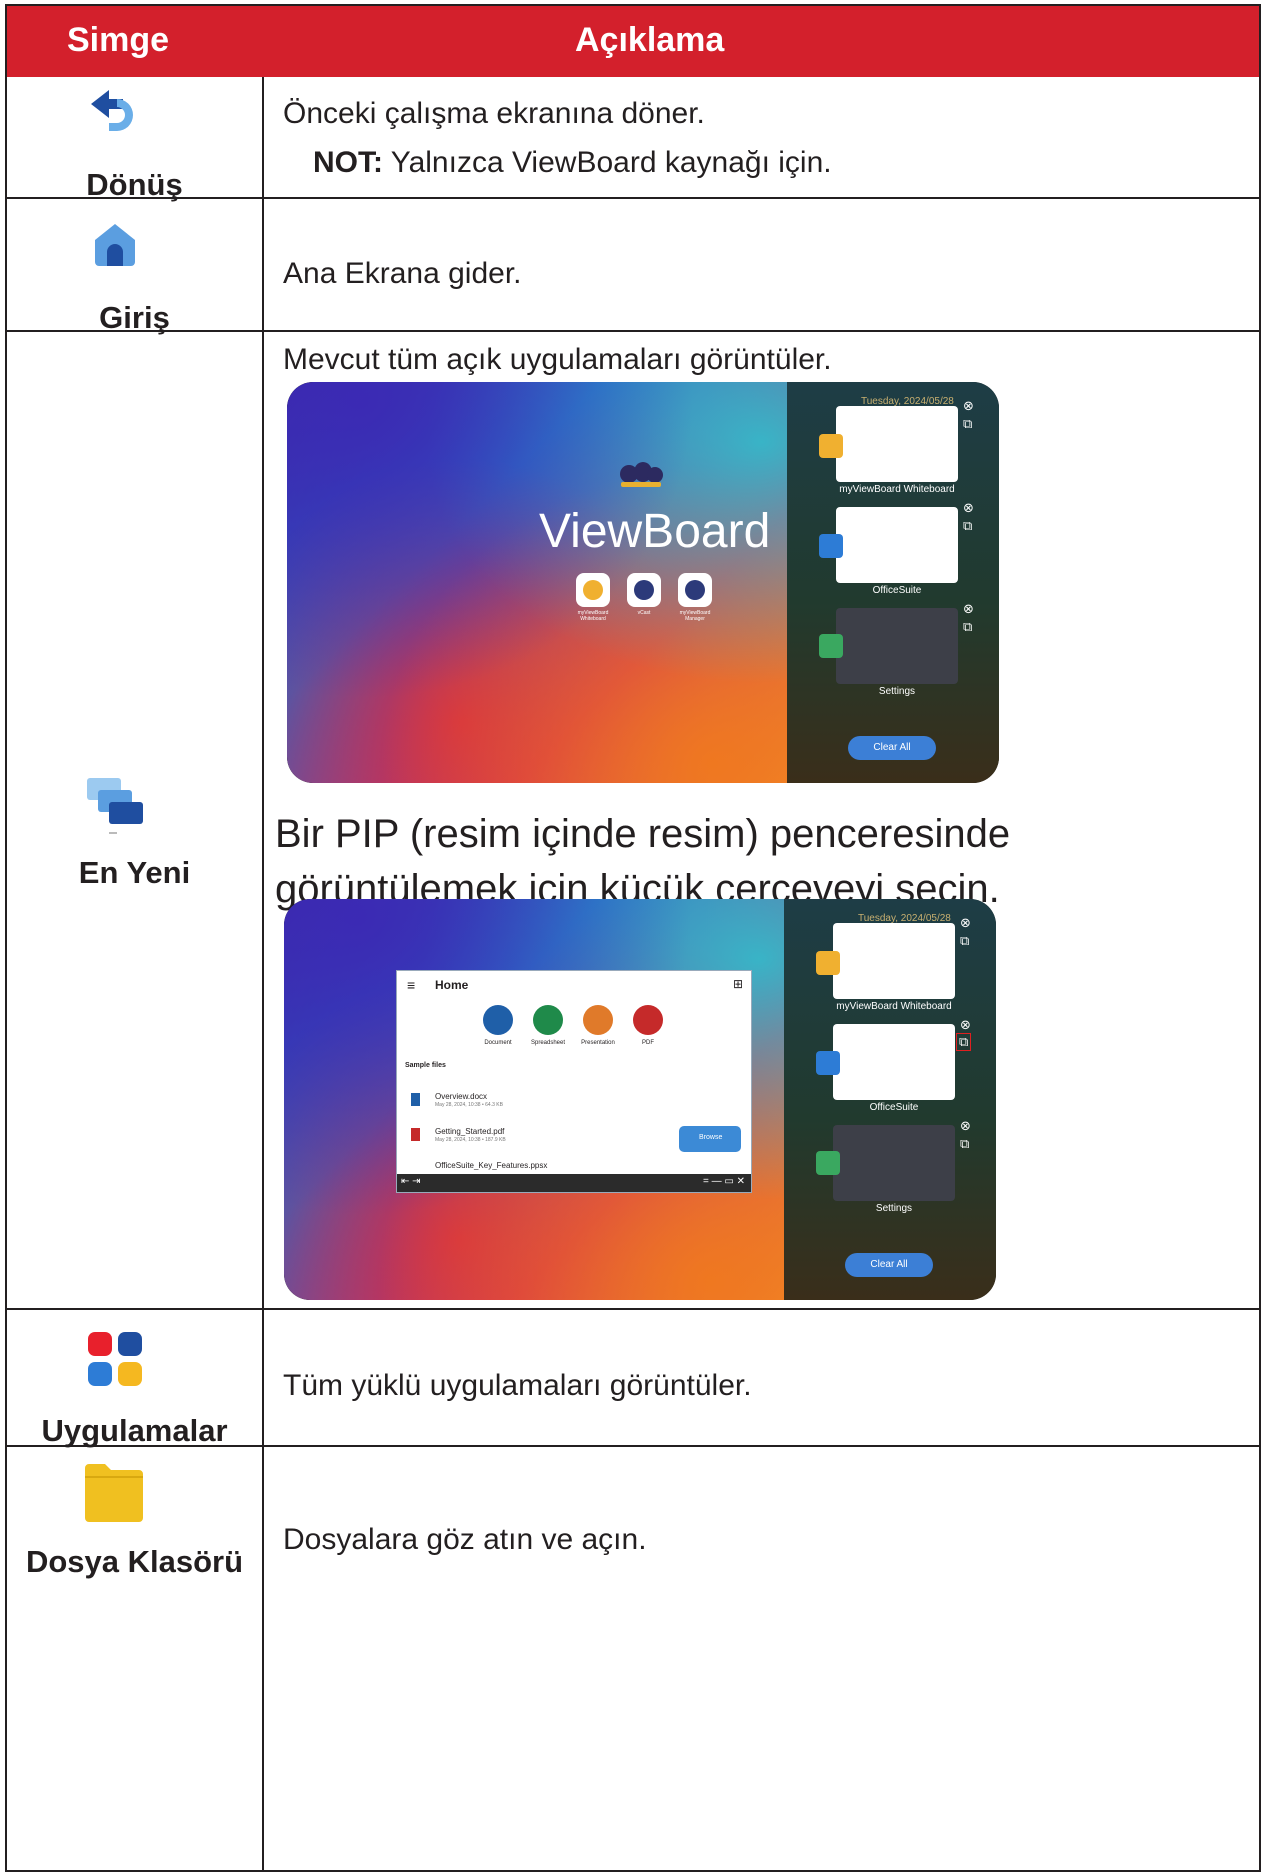  I want to click on app-vcast-icon, so click(644, 590).